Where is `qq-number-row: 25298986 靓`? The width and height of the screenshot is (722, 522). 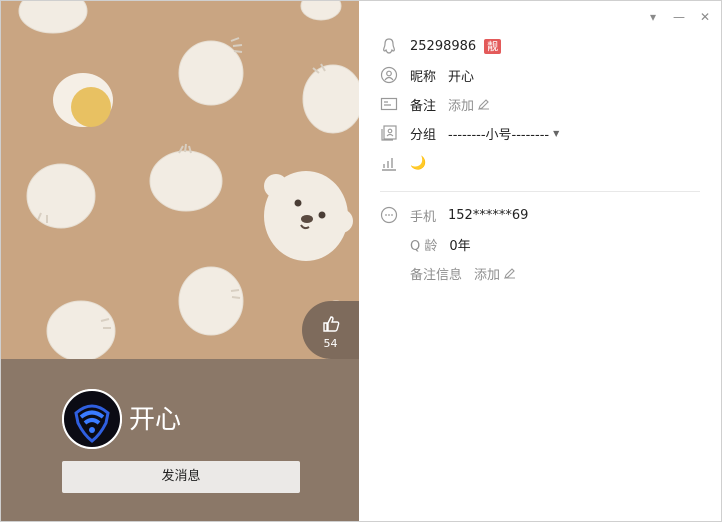
qq-number-row: 25298986 靓 is located at coordinates (441, 46).